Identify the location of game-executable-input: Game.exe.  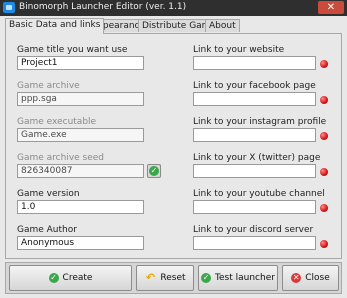
(80, 135).